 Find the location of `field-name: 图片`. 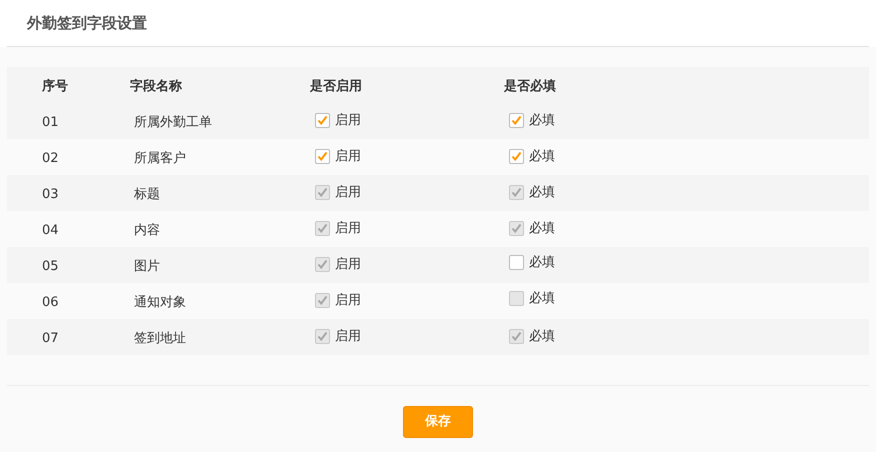

field-name: 图片 is located at coordinates (147, 266).